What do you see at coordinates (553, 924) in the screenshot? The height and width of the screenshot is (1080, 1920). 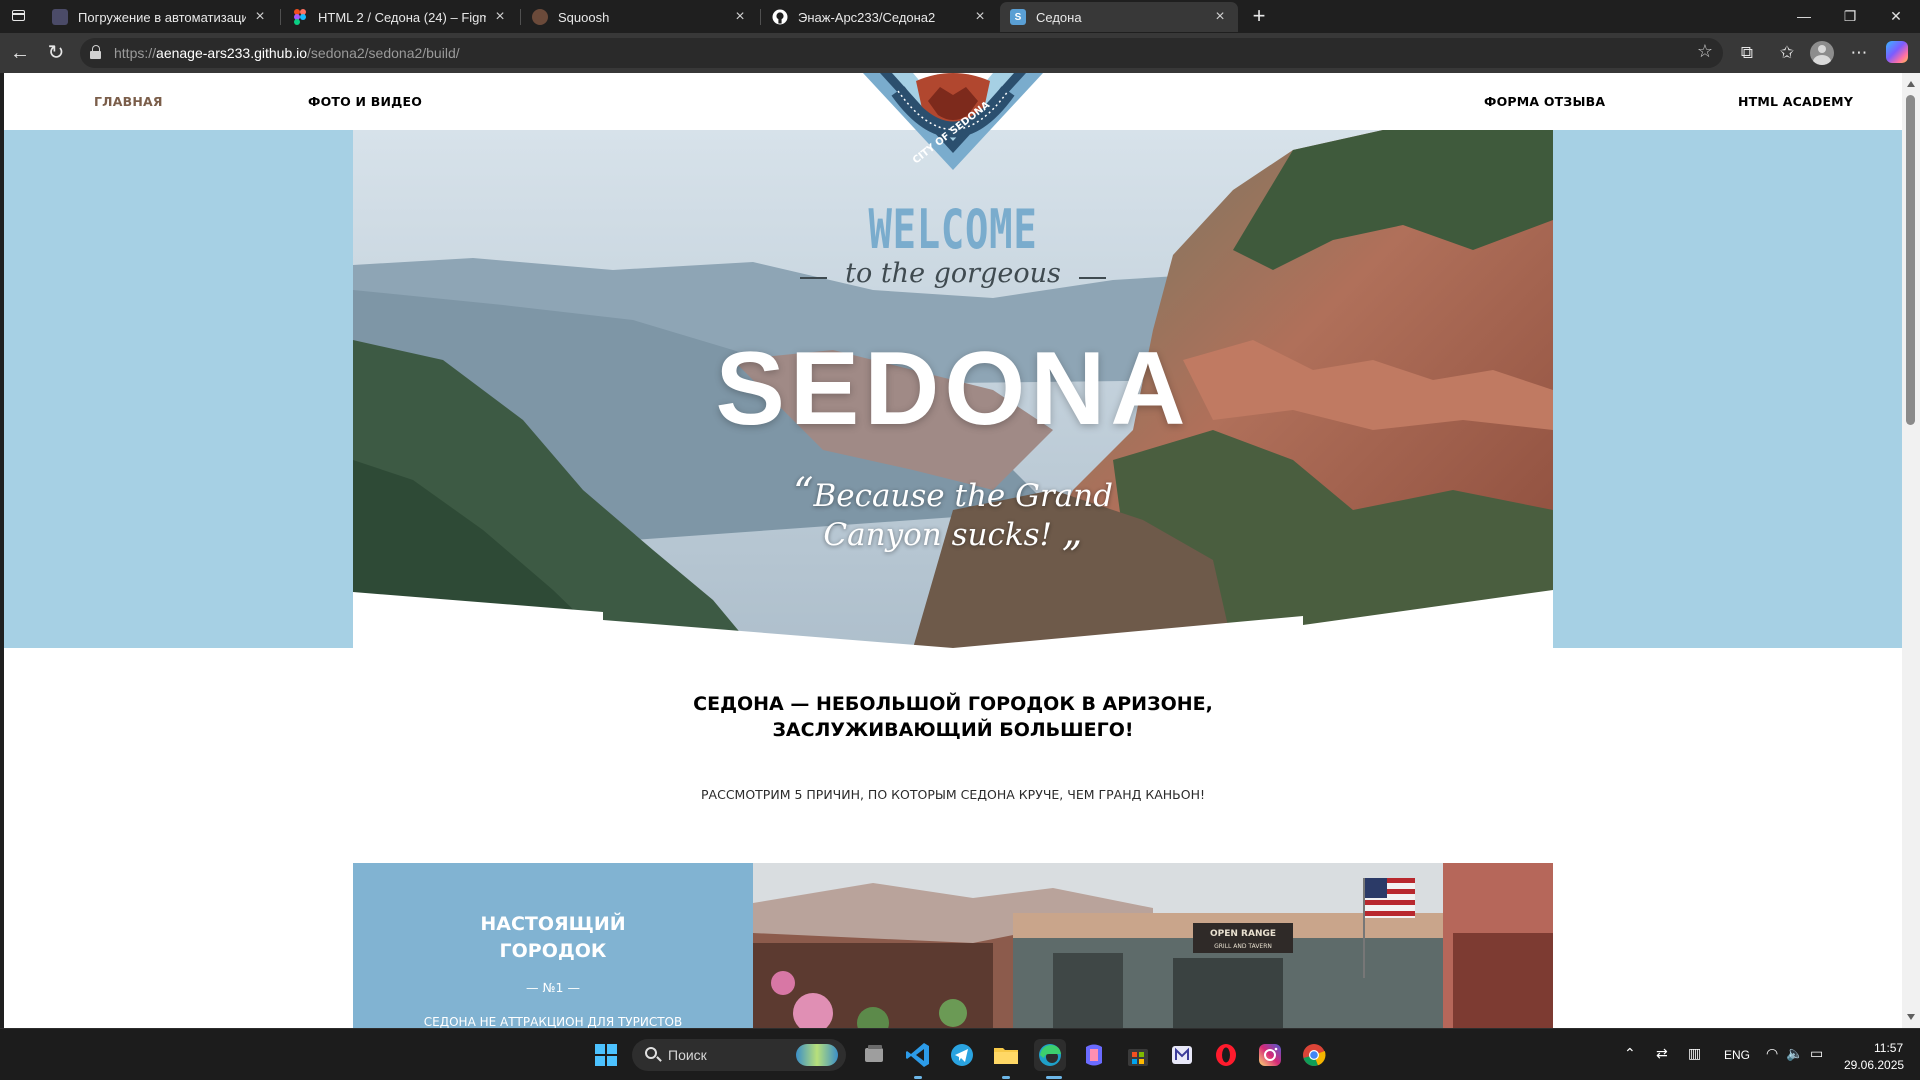 I see `feature-title-line-1: НАСТОЯЩИЙ` at bounding box center [553, 924].